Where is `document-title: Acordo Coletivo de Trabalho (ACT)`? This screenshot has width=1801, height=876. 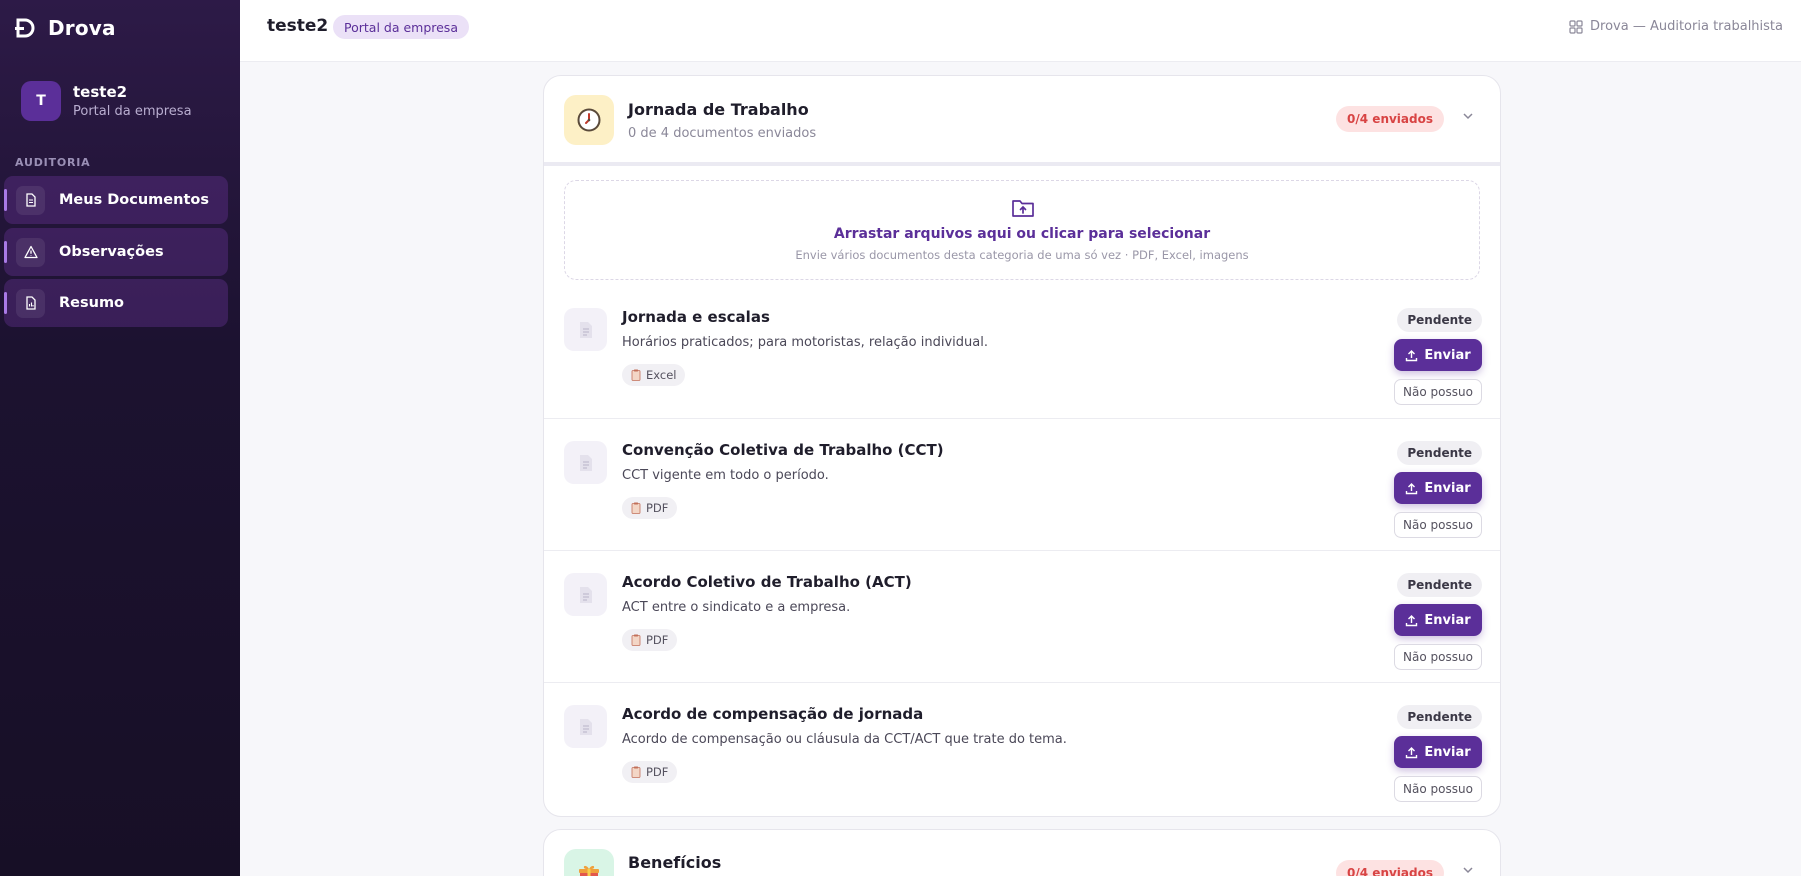
document-title: Acordo Coletivo de Trabalho (ACT) is located at coordinates (767, 582).